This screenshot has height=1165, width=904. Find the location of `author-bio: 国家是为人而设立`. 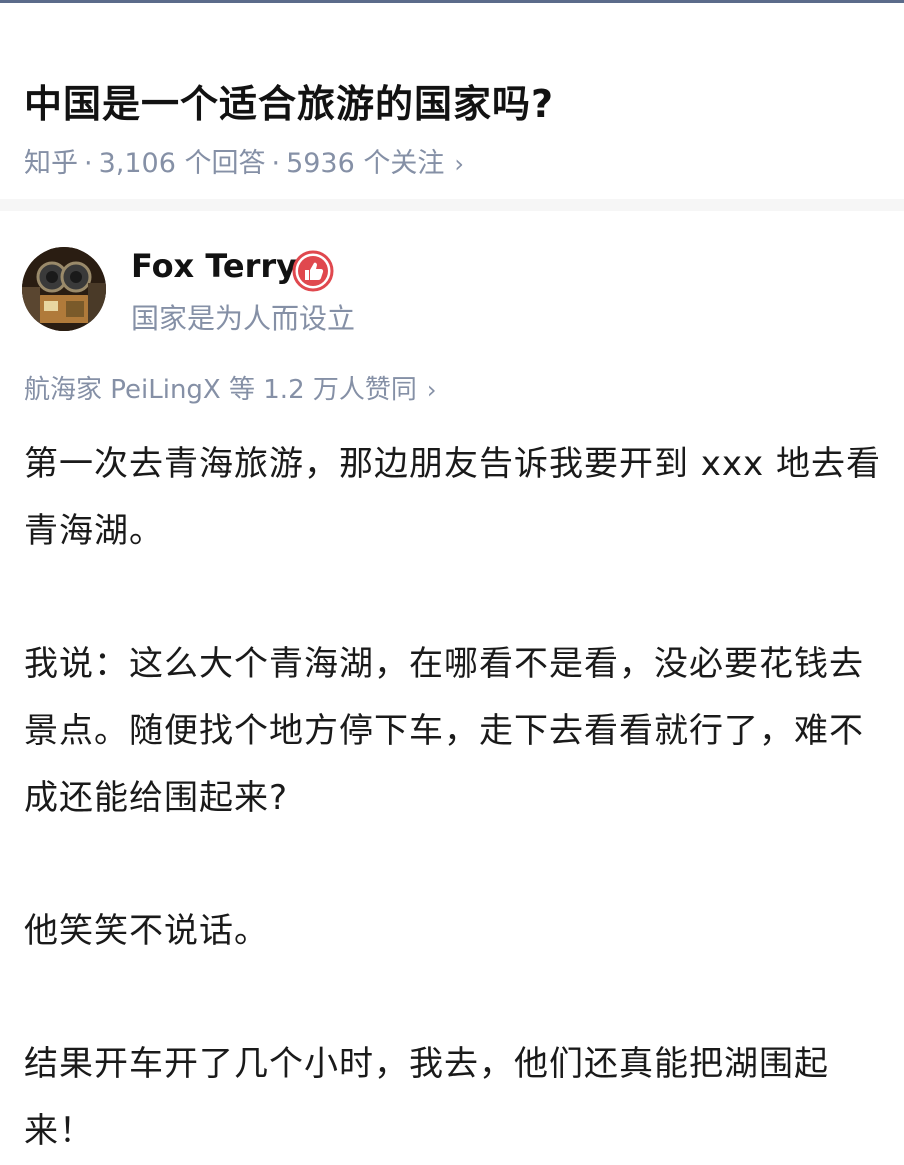

author-bio: 国家是为人而设立 is located at coordinates (243, 318).